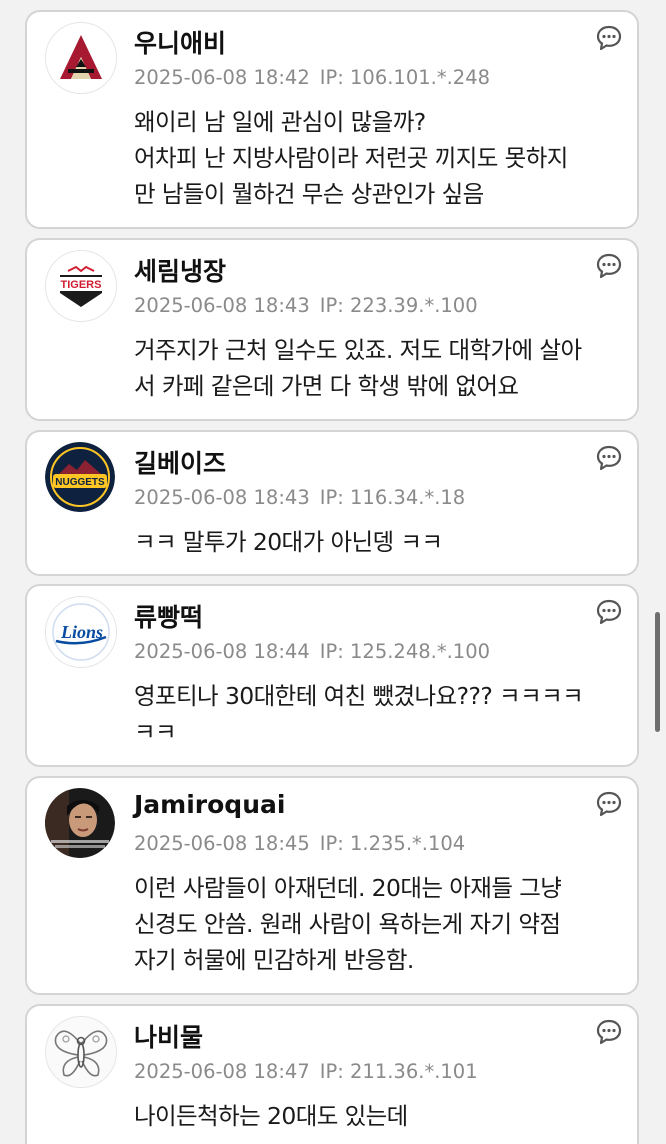 Image resolution: width=666 pixels, height=1144 pixels. I want to click on comment-text: ㅋㅋ 말투가 20대가 아닌뎅 ㅋㅋ, so click(379, 542).